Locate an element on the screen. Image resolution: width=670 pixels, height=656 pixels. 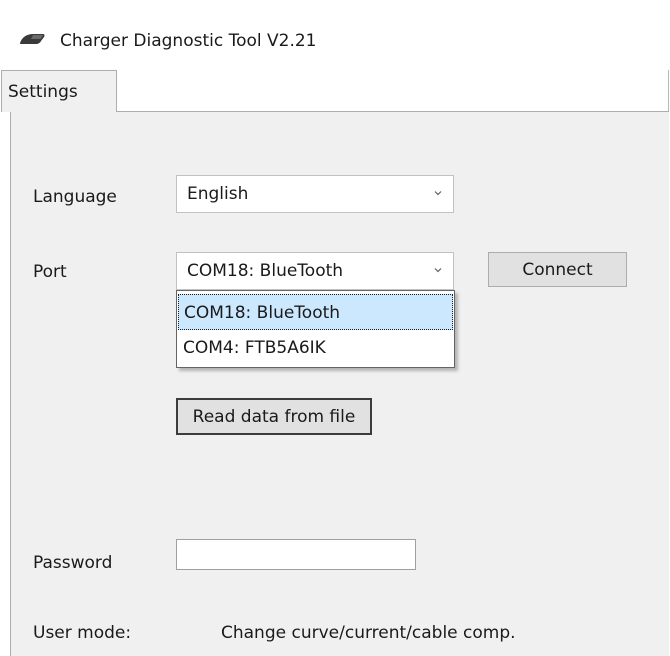
password-input is located at coordinates (296, 554).